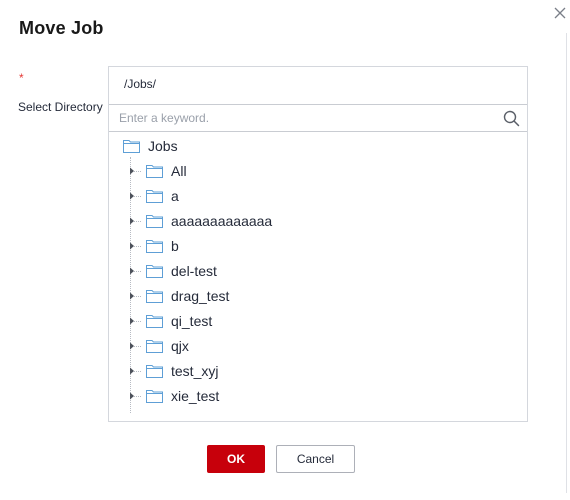 The height and width of the screenshot is (500, 570). I want to click on search-icon, so click(511, 118).